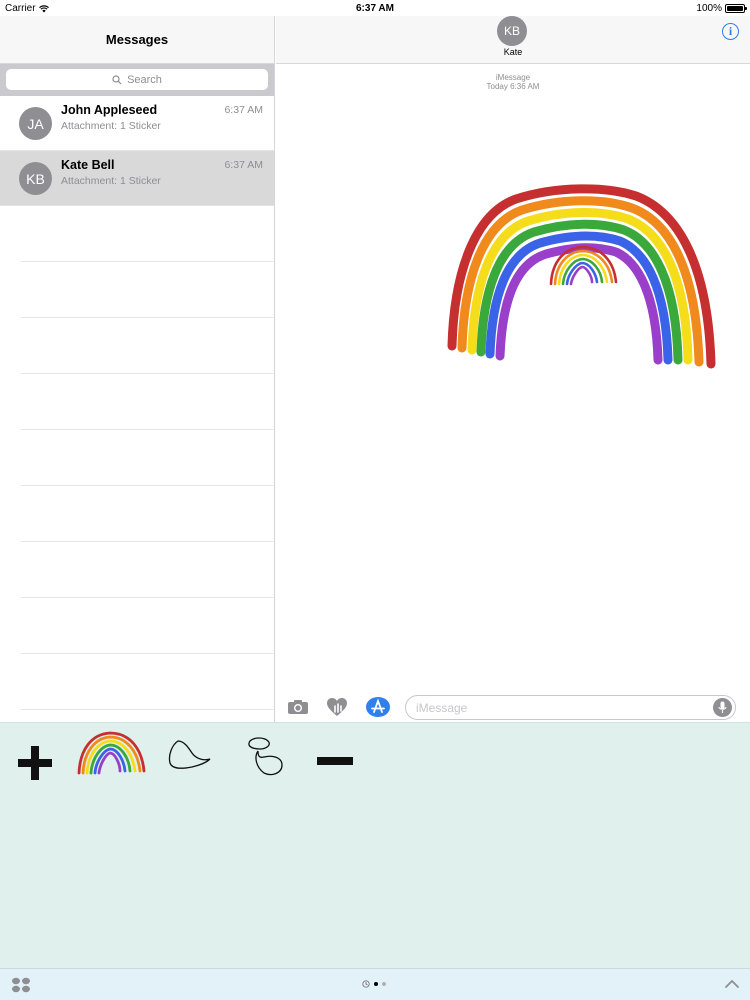  I want to click on search-bar: Search, so click(137, 80).